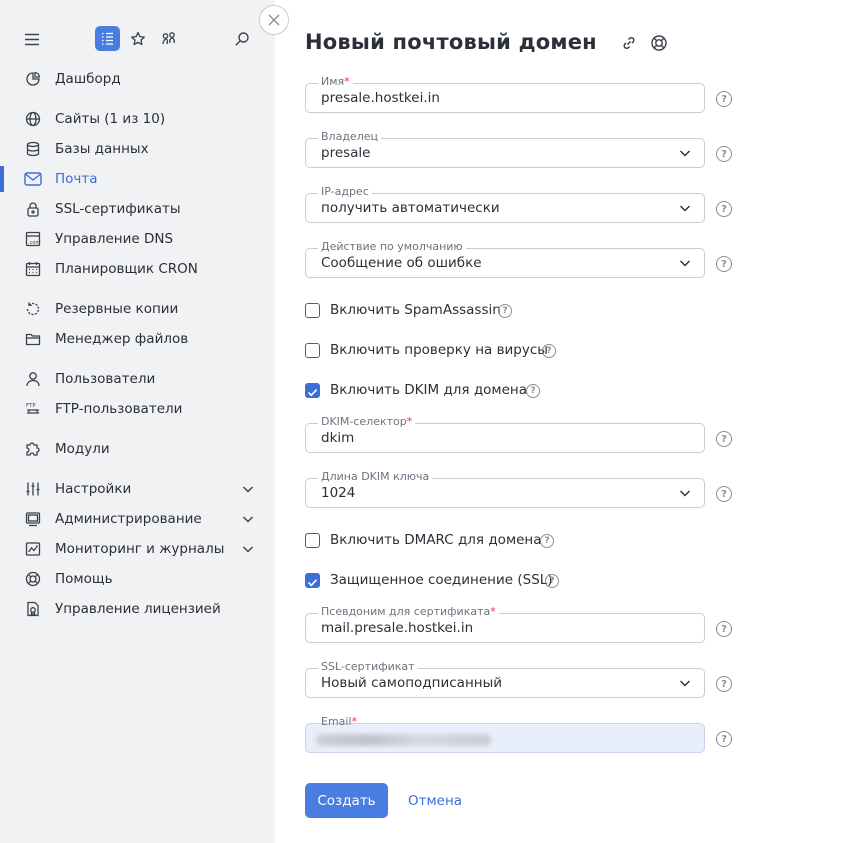  I want to click on sidebar-item-label: Почта, so click(76, 179).